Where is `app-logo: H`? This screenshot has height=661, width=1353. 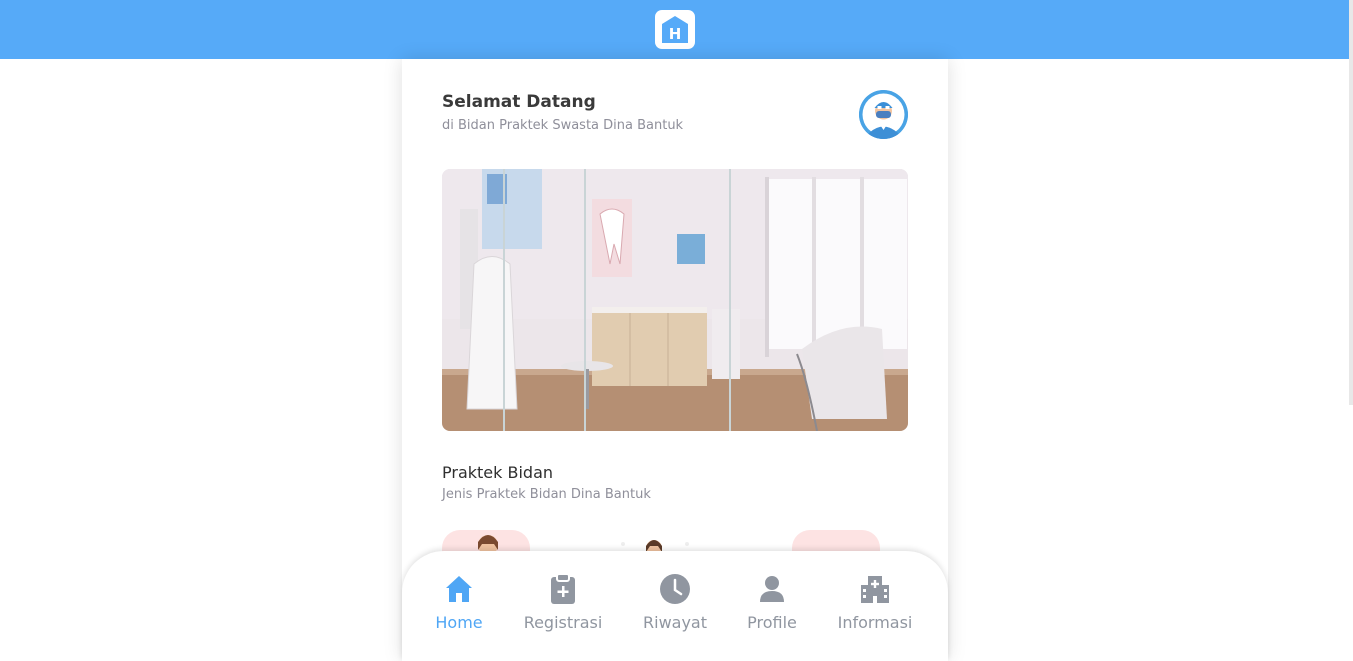 app-logo: H is located at coordinates (675, 29).